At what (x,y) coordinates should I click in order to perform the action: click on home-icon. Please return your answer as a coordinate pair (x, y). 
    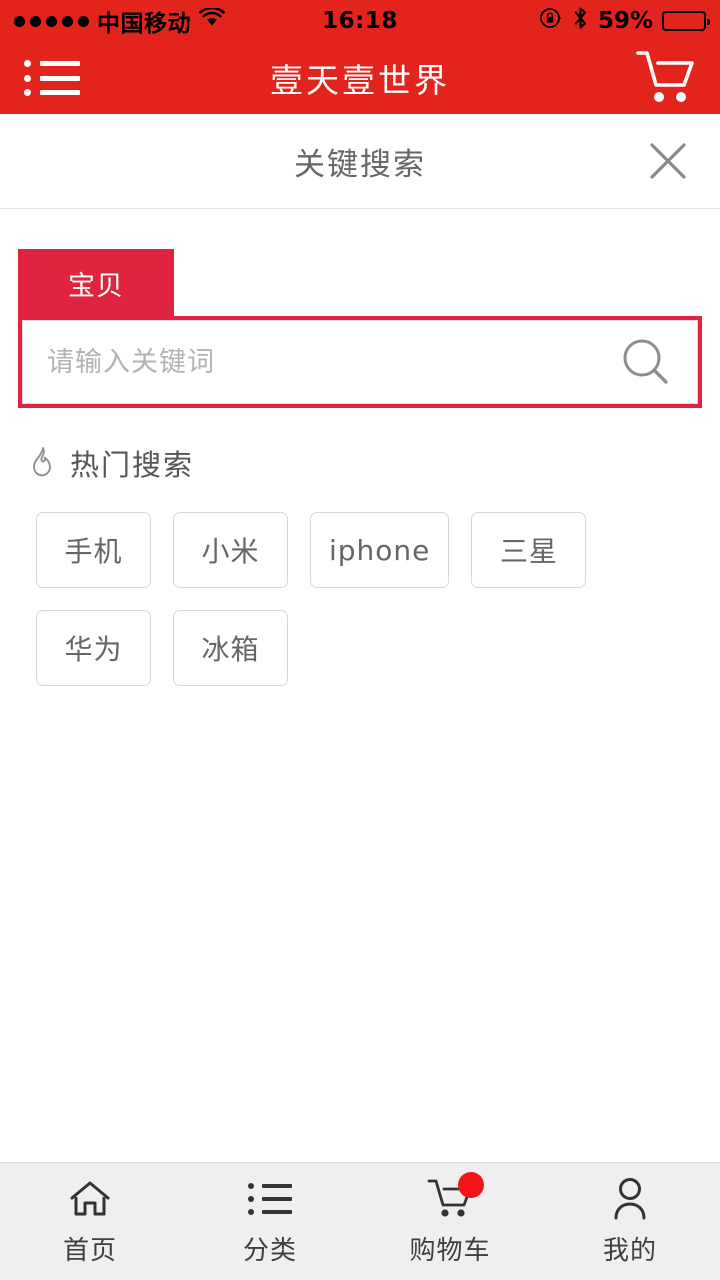
    Looking at the image, I should click on (90, 1199).